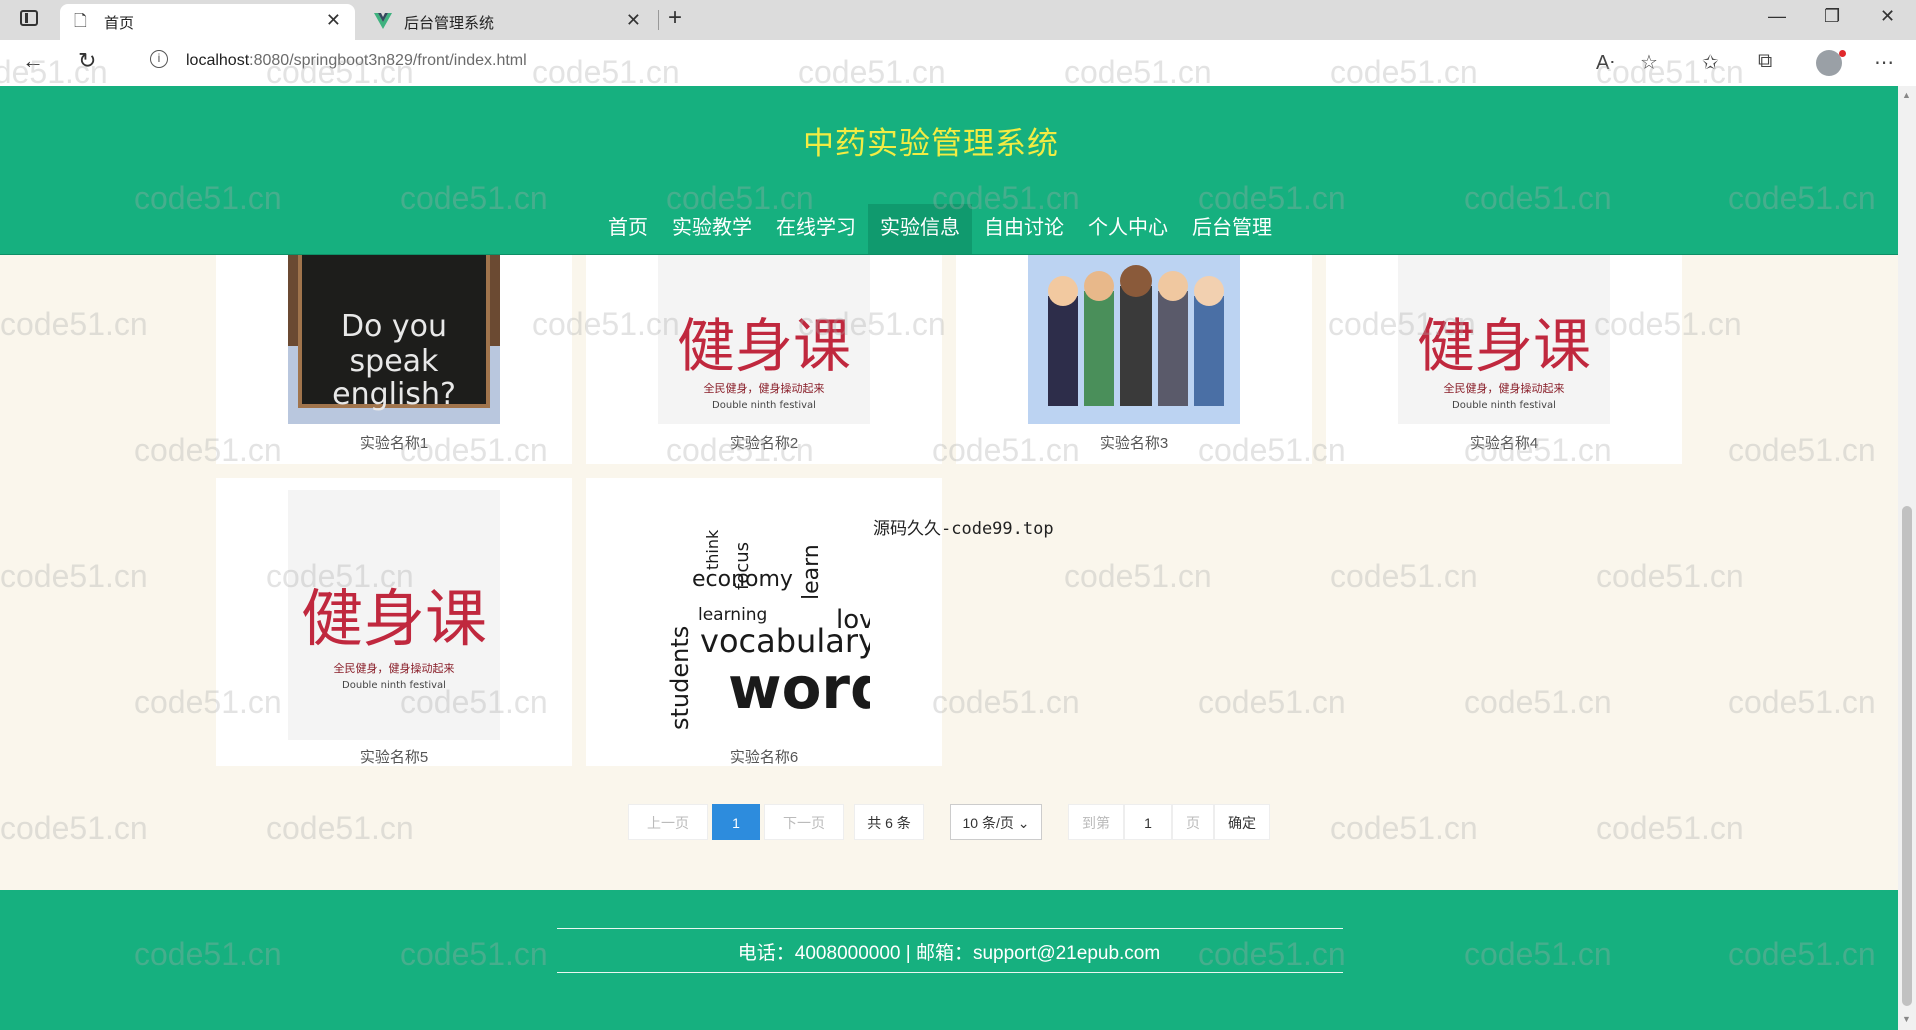 This screenshot has height=1030, width=1916. What do you see at coordinates (1024, 229) in the screenshot?
I see `nav-free-discussion: 自由讨论` at bounding box center [1024, 229].